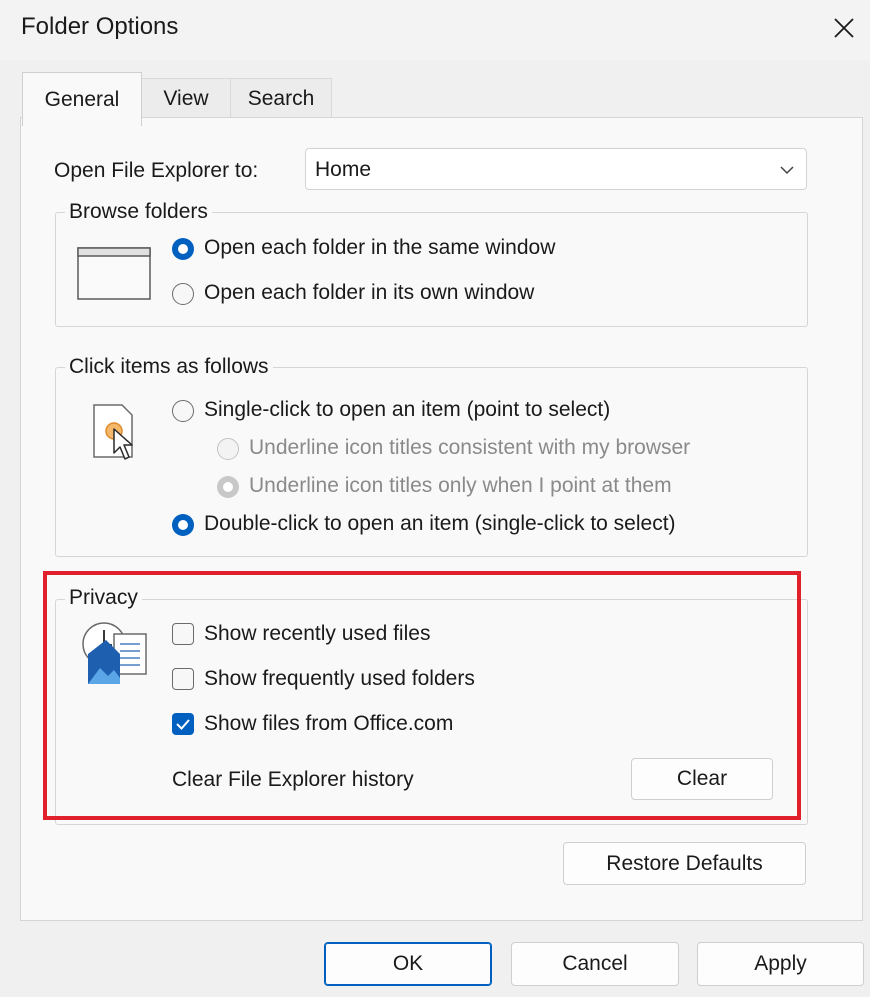 The width and height of the screenshot is (870, 997). What do you see at coordinates (169, 367) in the screenshot?
I see `click-items-title: Click items as follows` at bounding box center [169, 367].